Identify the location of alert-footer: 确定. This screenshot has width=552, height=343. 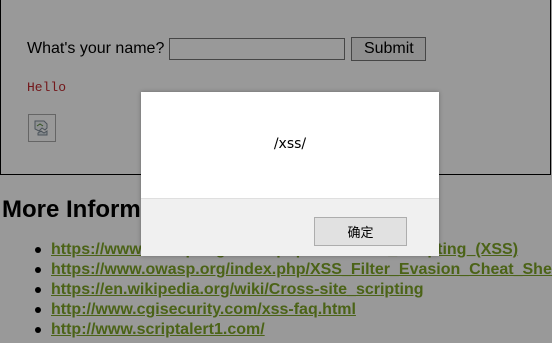
(290, 227).